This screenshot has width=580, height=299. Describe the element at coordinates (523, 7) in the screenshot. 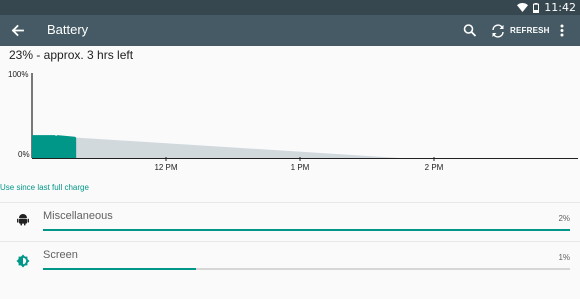

I see `wifi-icon` at that location.